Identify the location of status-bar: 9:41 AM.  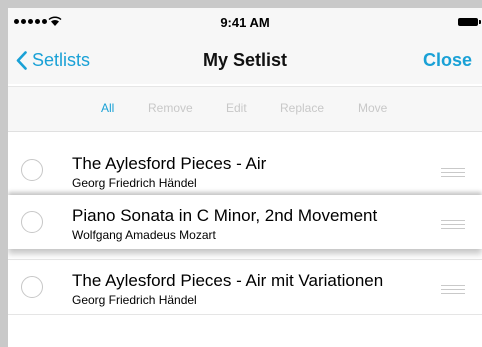
(245, 23).